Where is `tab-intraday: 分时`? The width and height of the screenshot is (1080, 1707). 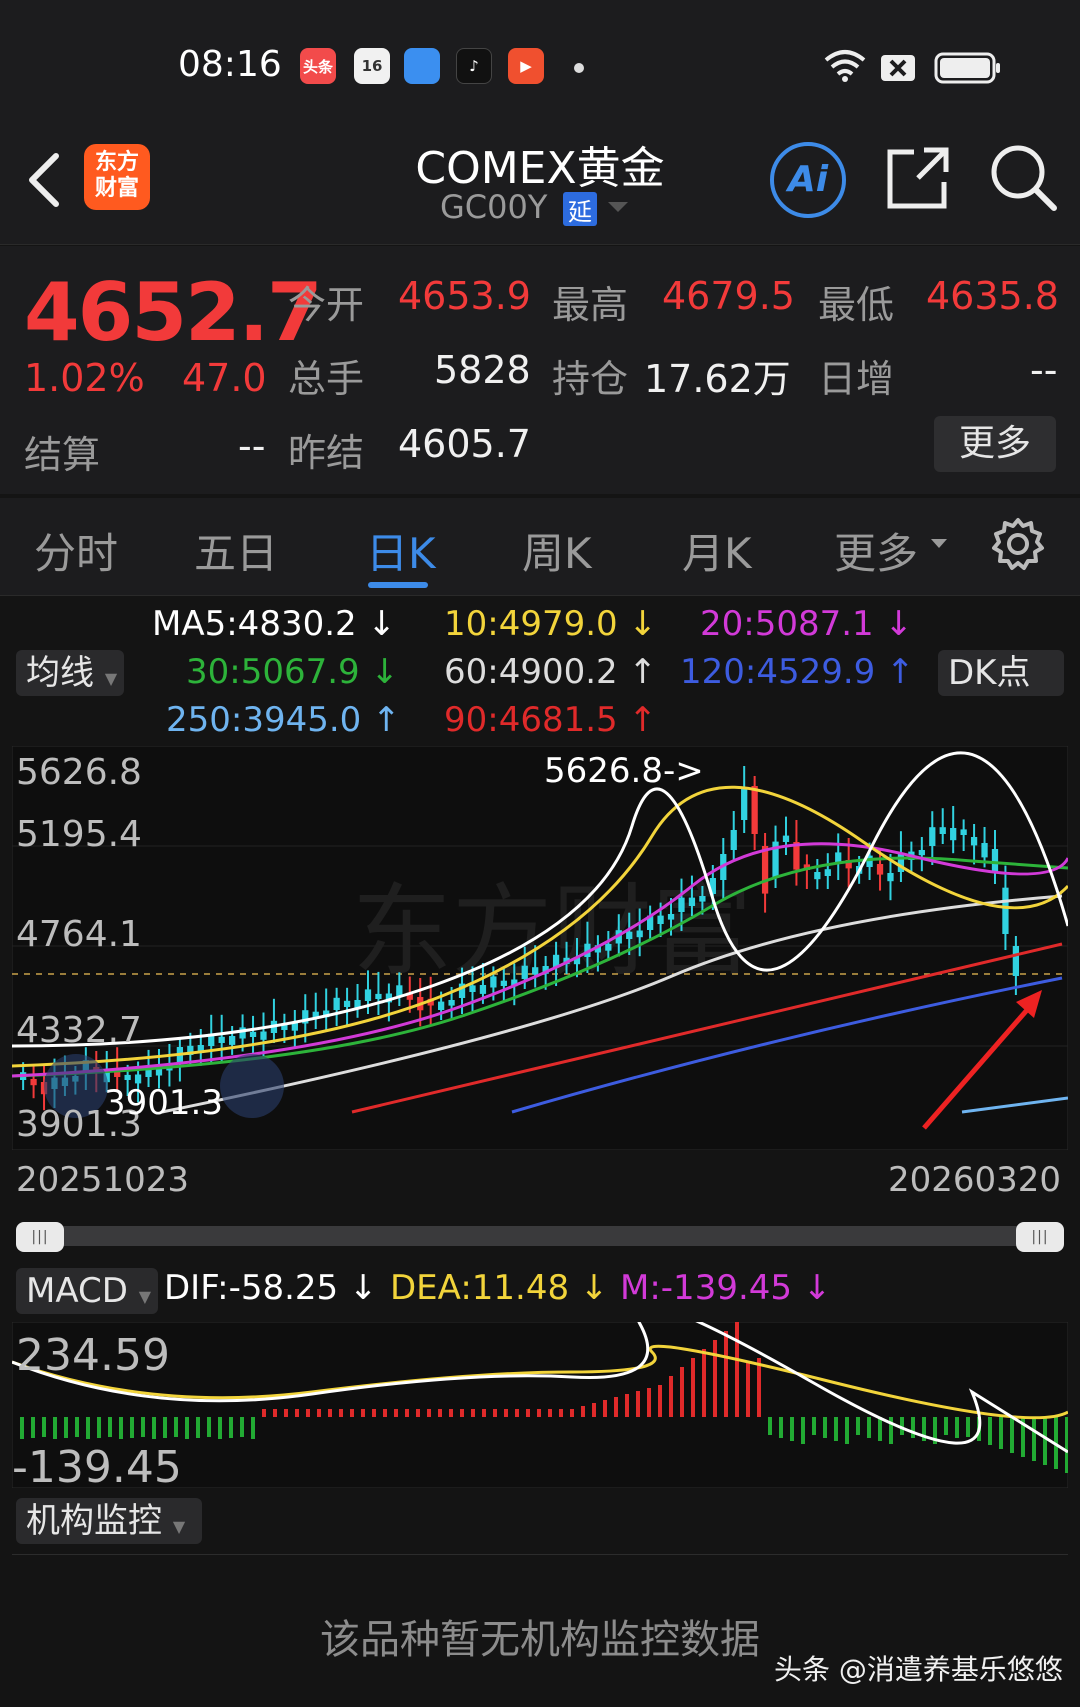 tab-intraday: 分时 is located at coordinates (76, 550).